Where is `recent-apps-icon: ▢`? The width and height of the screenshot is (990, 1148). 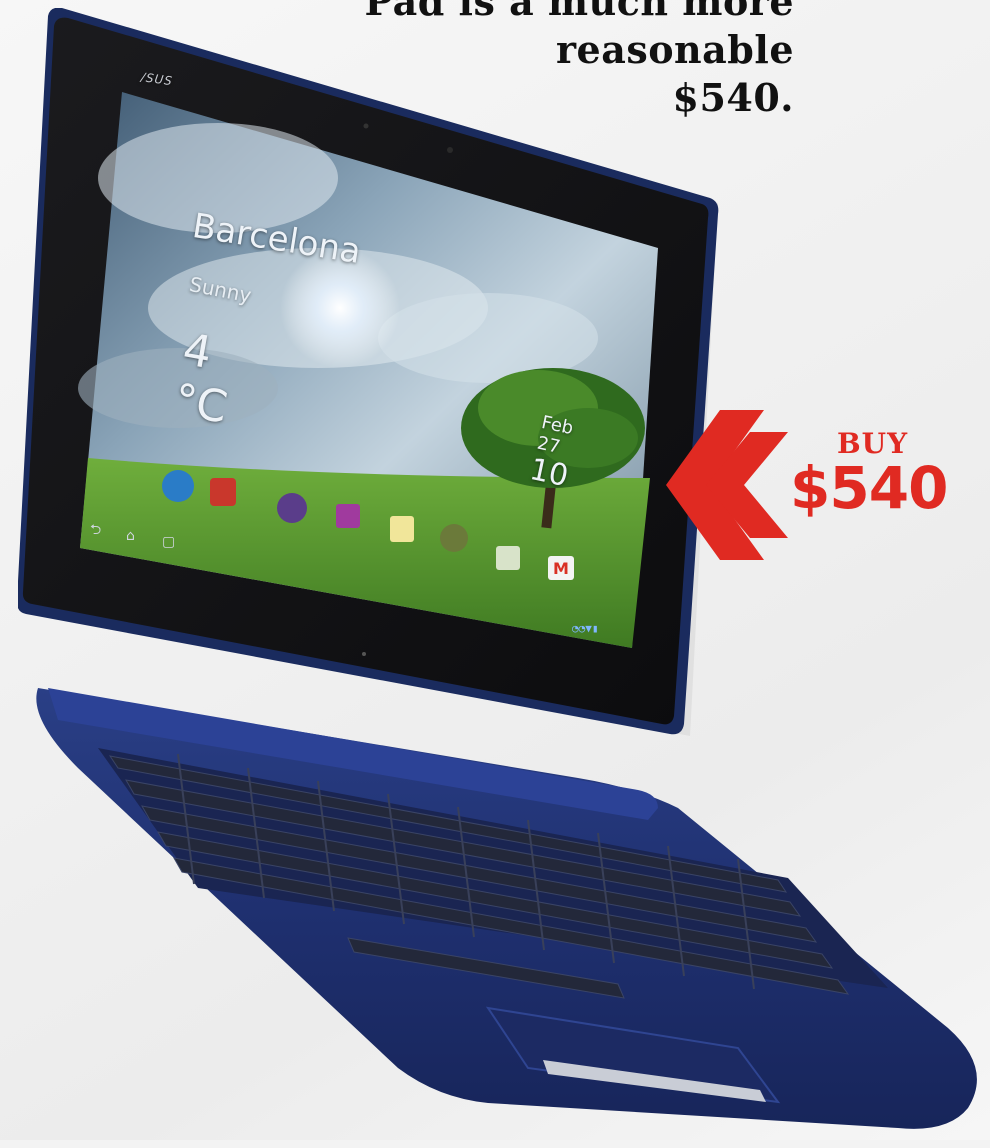 recent-apps-icon: ▢ is located at coordinates (168, 542).